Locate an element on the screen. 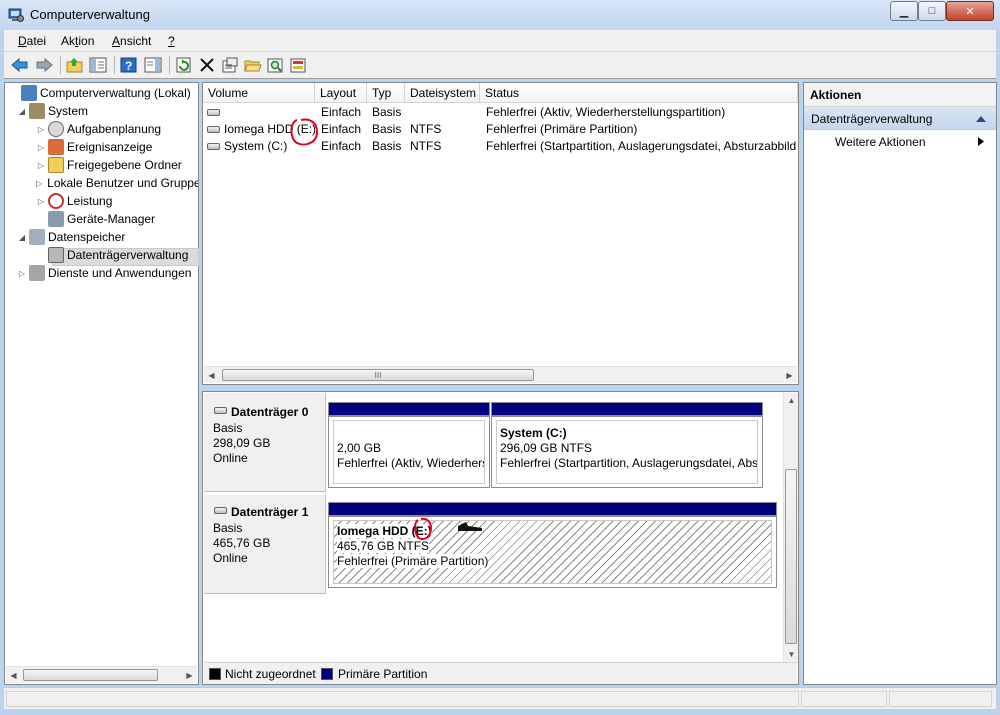 Image resolution: width=1000 pixels, height=715 pixels. column-header-typ: Typ is located at coordinates (386, 93).